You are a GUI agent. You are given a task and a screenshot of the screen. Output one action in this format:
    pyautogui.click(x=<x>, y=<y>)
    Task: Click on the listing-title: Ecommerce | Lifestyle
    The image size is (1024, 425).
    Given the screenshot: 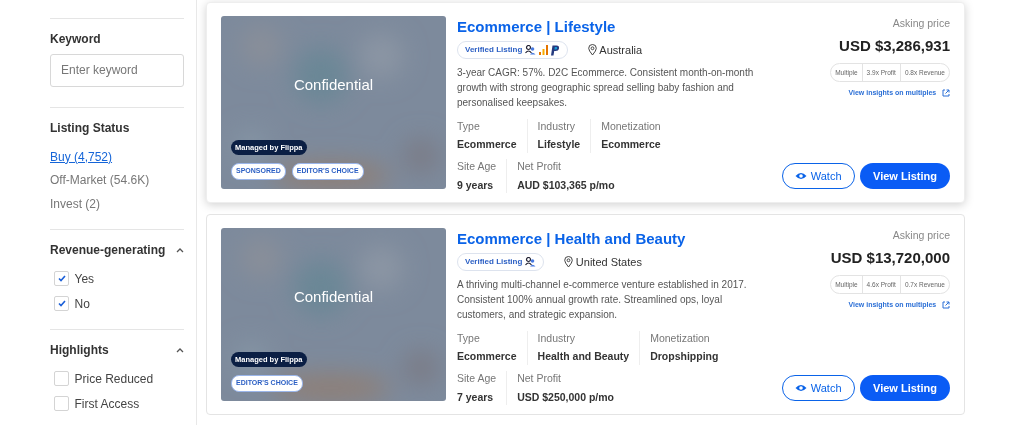 What is the action you would take?
    pyautogui.click(x=609, y=27)
    